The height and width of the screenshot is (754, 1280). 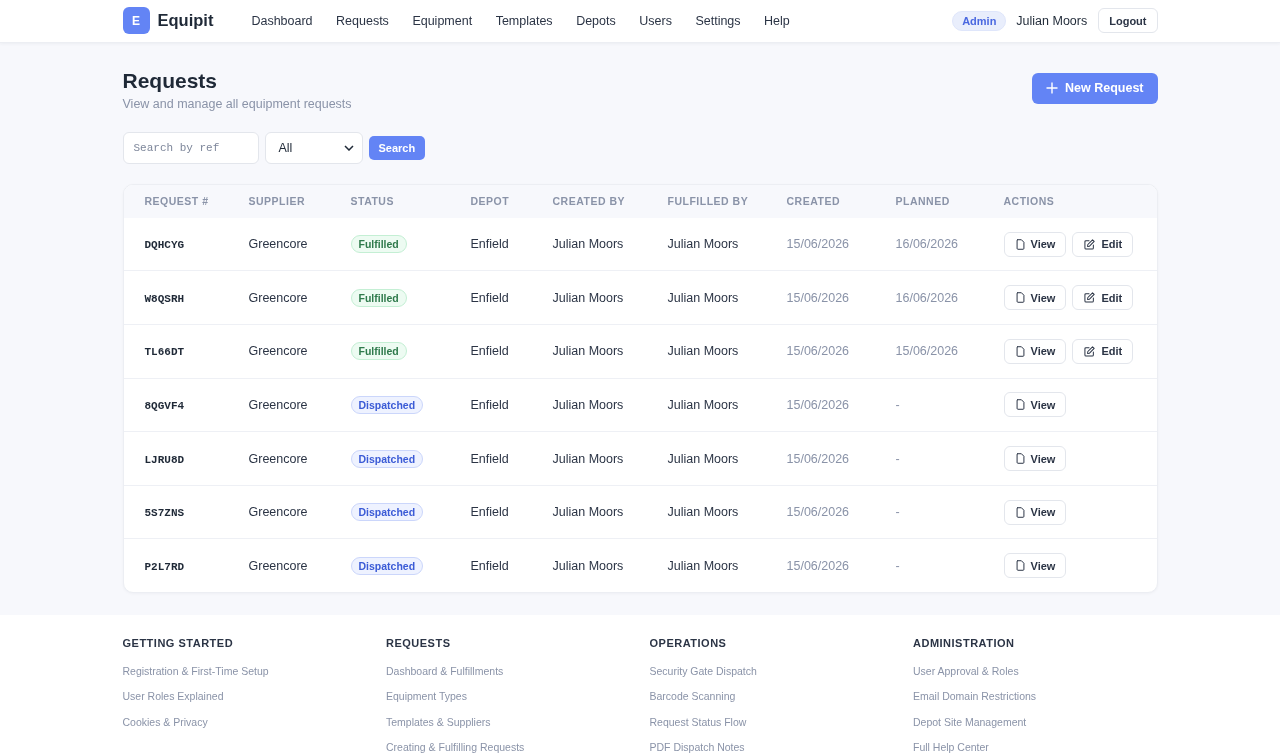 I want to click on request-ref: DQHCYG, so click(x=164, y=245).